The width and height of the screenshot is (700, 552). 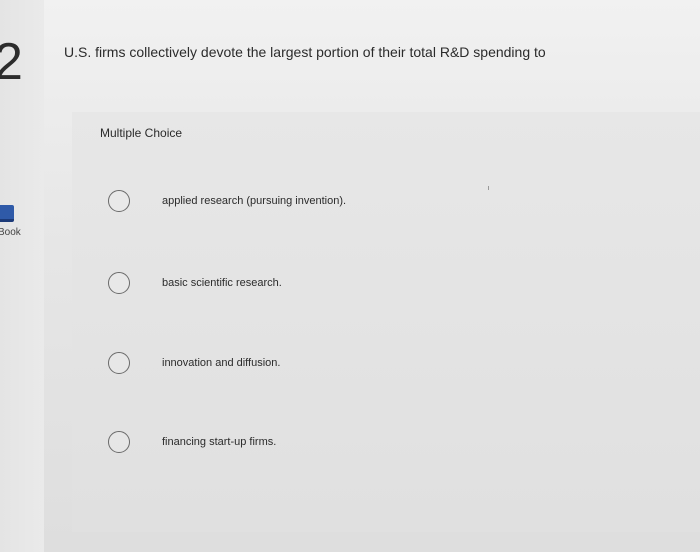 I want to click on question-type-label: Multiple Choice, so click(x=141, y=133).